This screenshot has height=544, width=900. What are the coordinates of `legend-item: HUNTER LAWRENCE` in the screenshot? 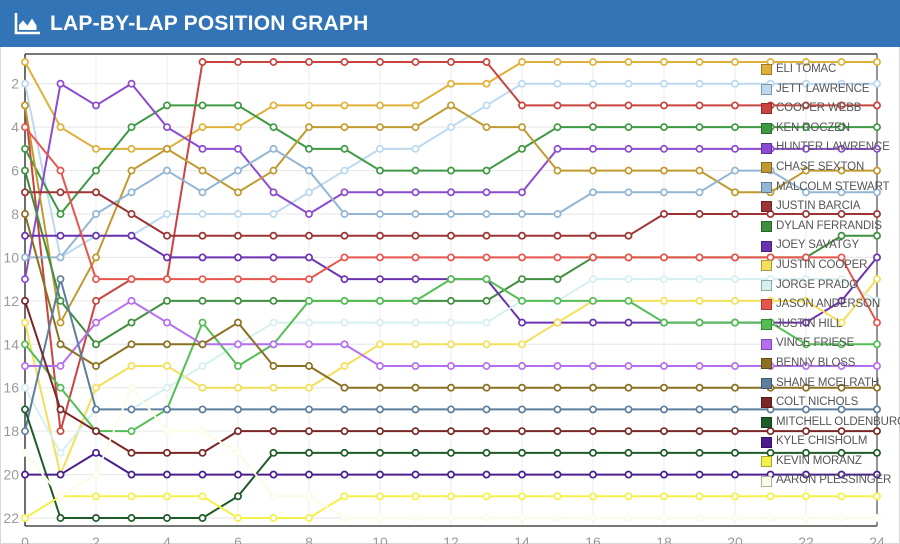 It's located at (829, 148).